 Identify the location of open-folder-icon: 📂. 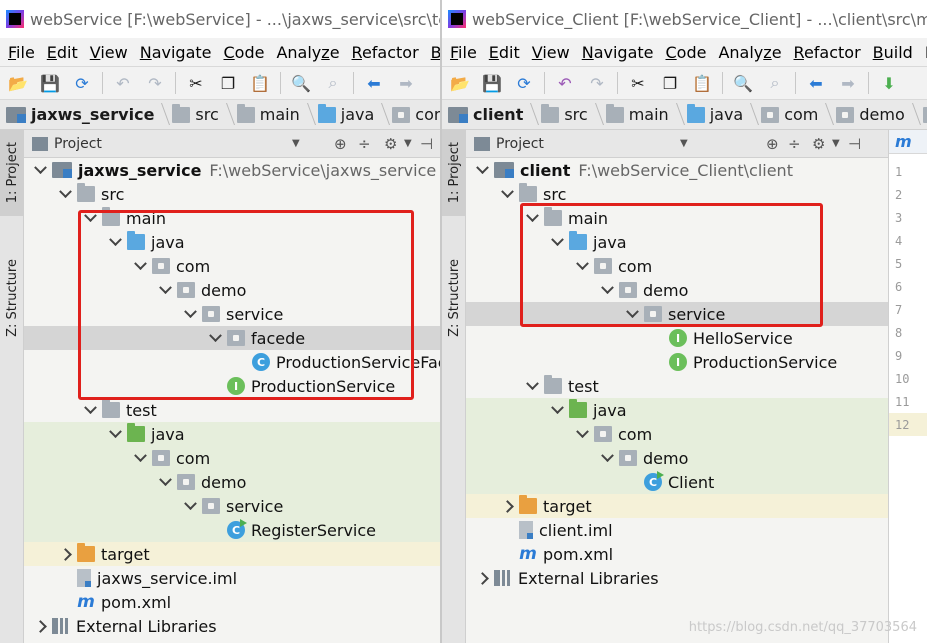
(18, 83).